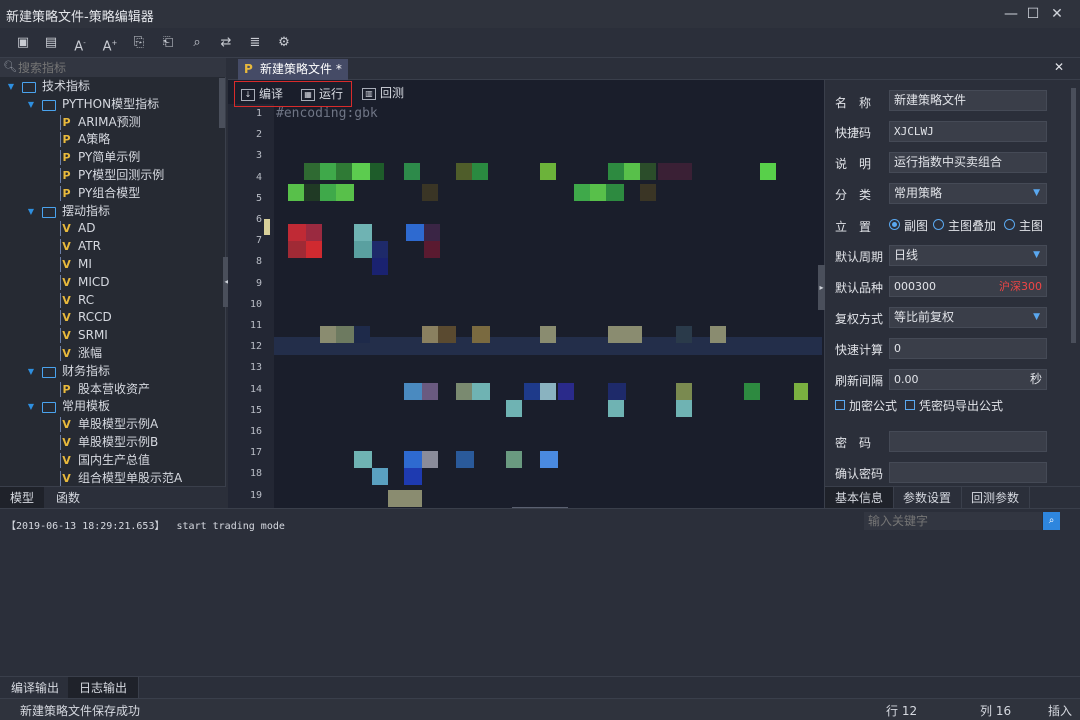 This screenshot has height=720, width=1080. What do you see at coordinates (255, 43) in the screenshot?
I see `settings-doc-icon: ≣` at bounding box center [255, 43].